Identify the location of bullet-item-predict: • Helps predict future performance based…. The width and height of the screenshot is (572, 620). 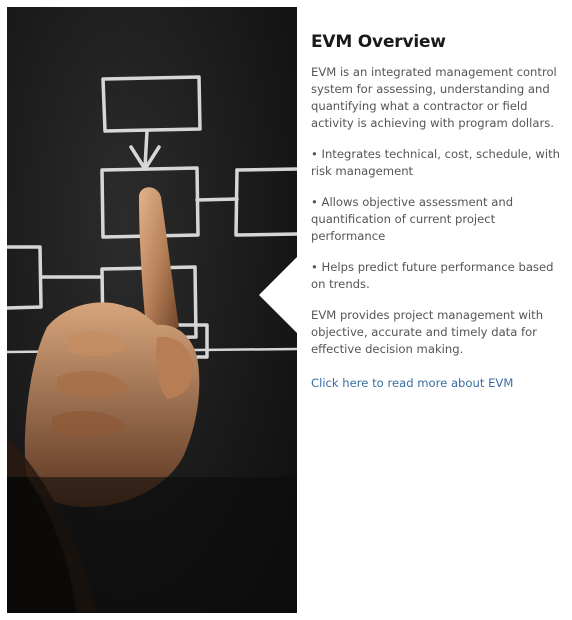
(436, 276).